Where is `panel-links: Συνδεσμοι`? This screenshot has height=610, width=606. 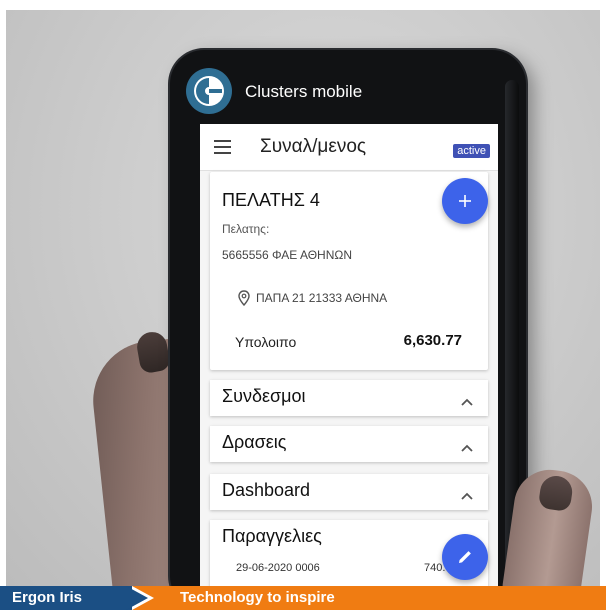
panel-links: Συνδεσμοι is located at coordinates (349, 398).